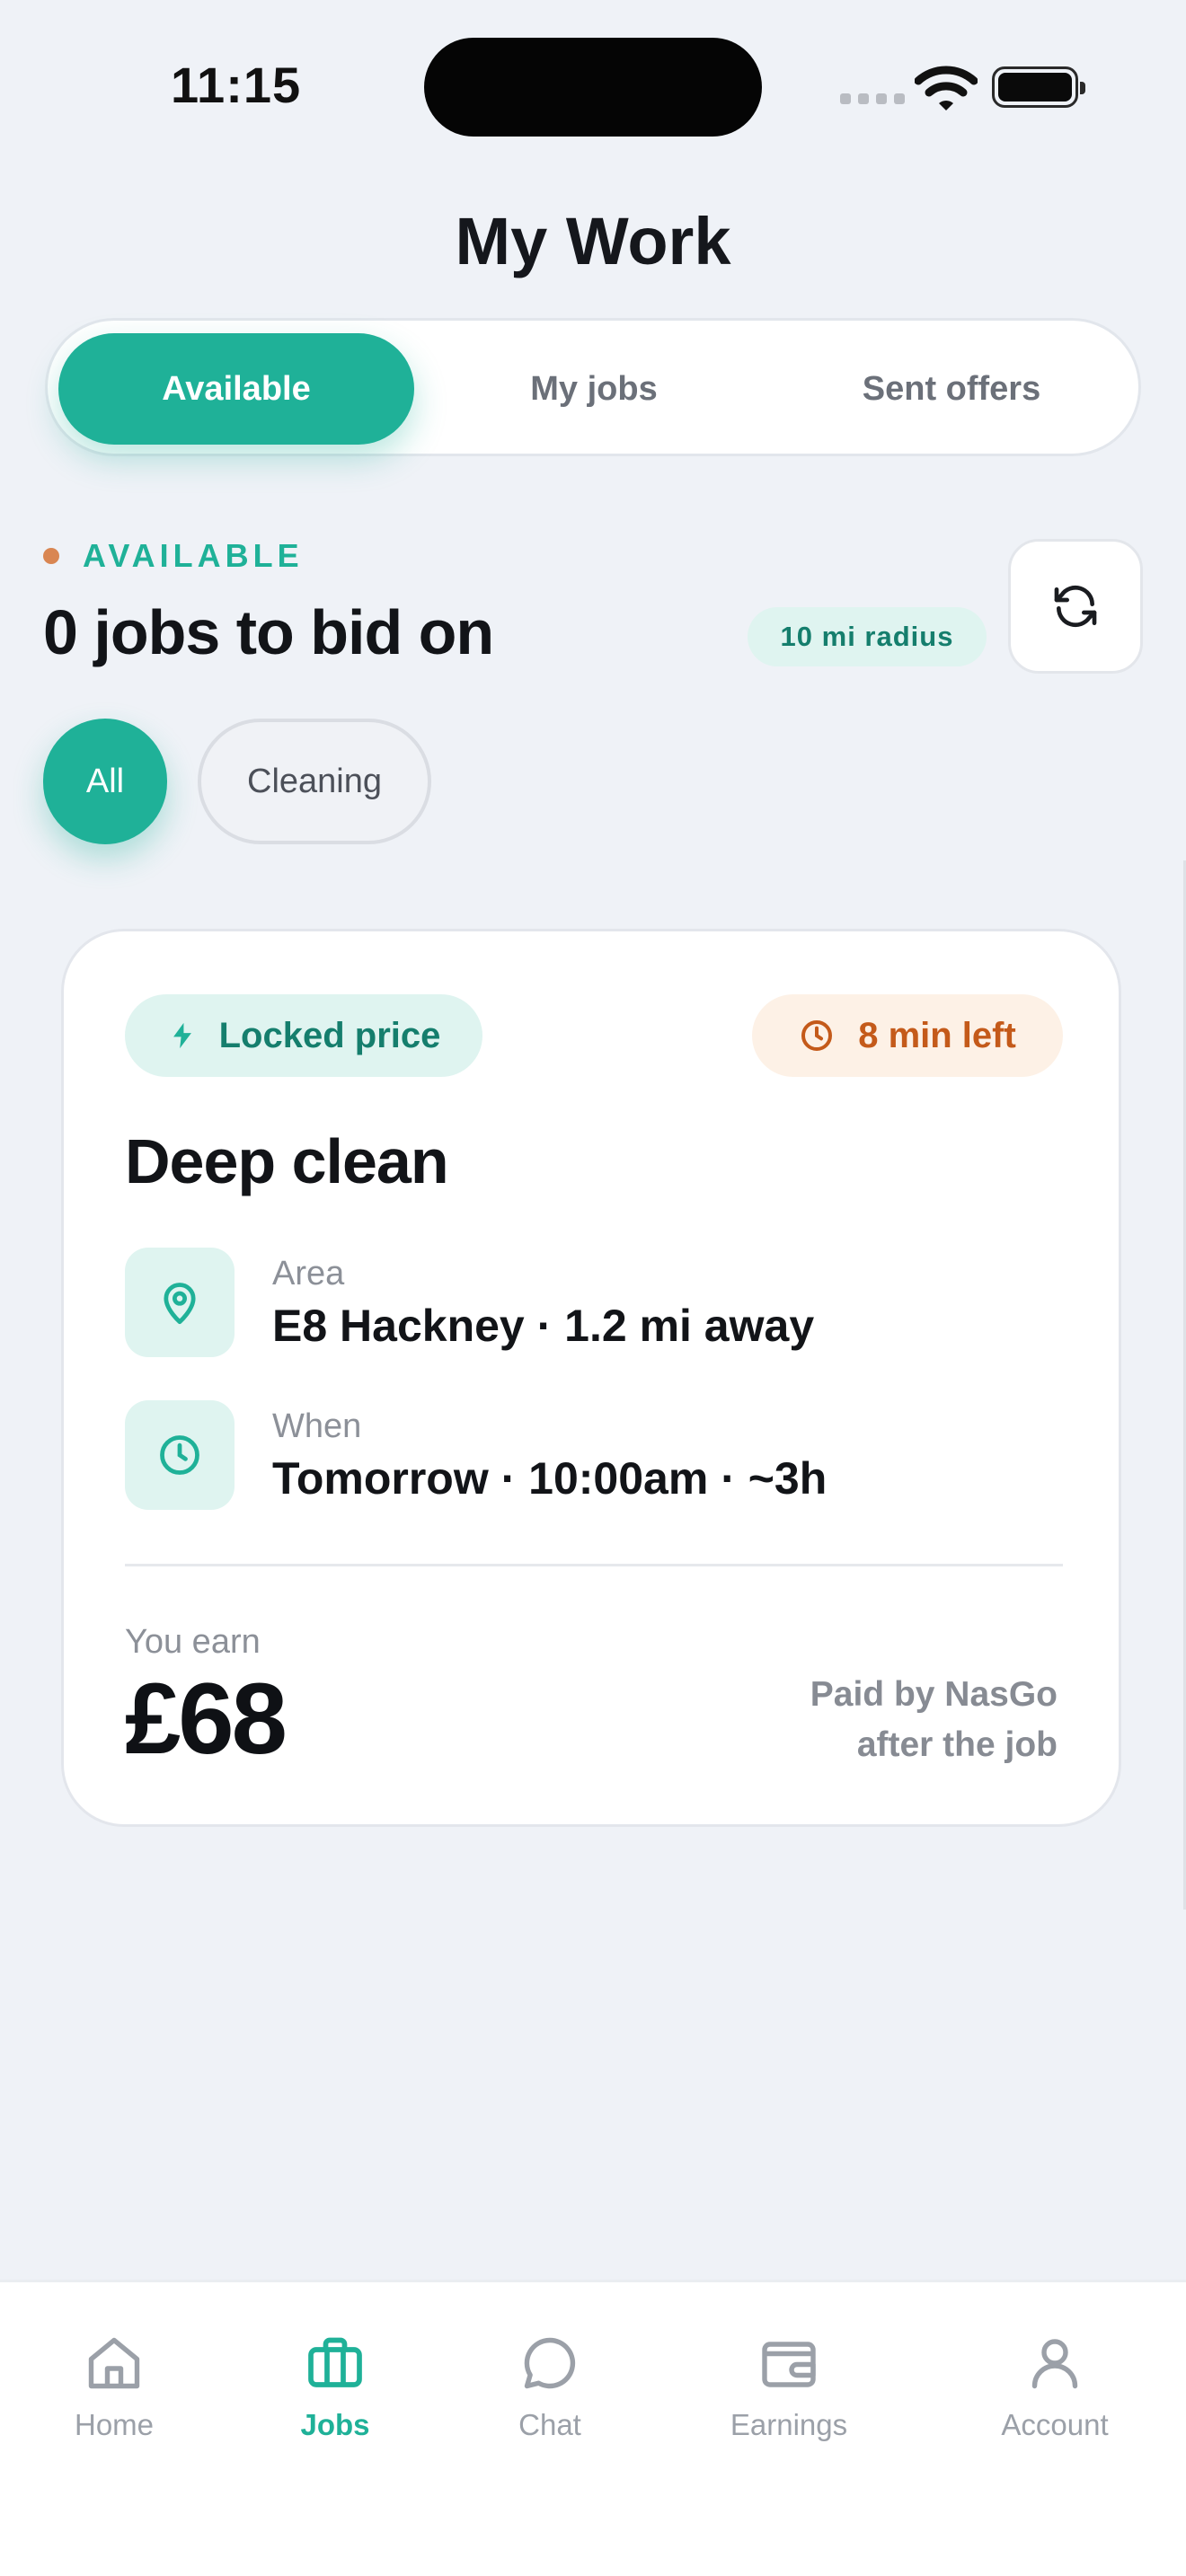  Describe the element at coordinates (1055, 2407) in the screenshot. I see `nav-account: Account` at that location.